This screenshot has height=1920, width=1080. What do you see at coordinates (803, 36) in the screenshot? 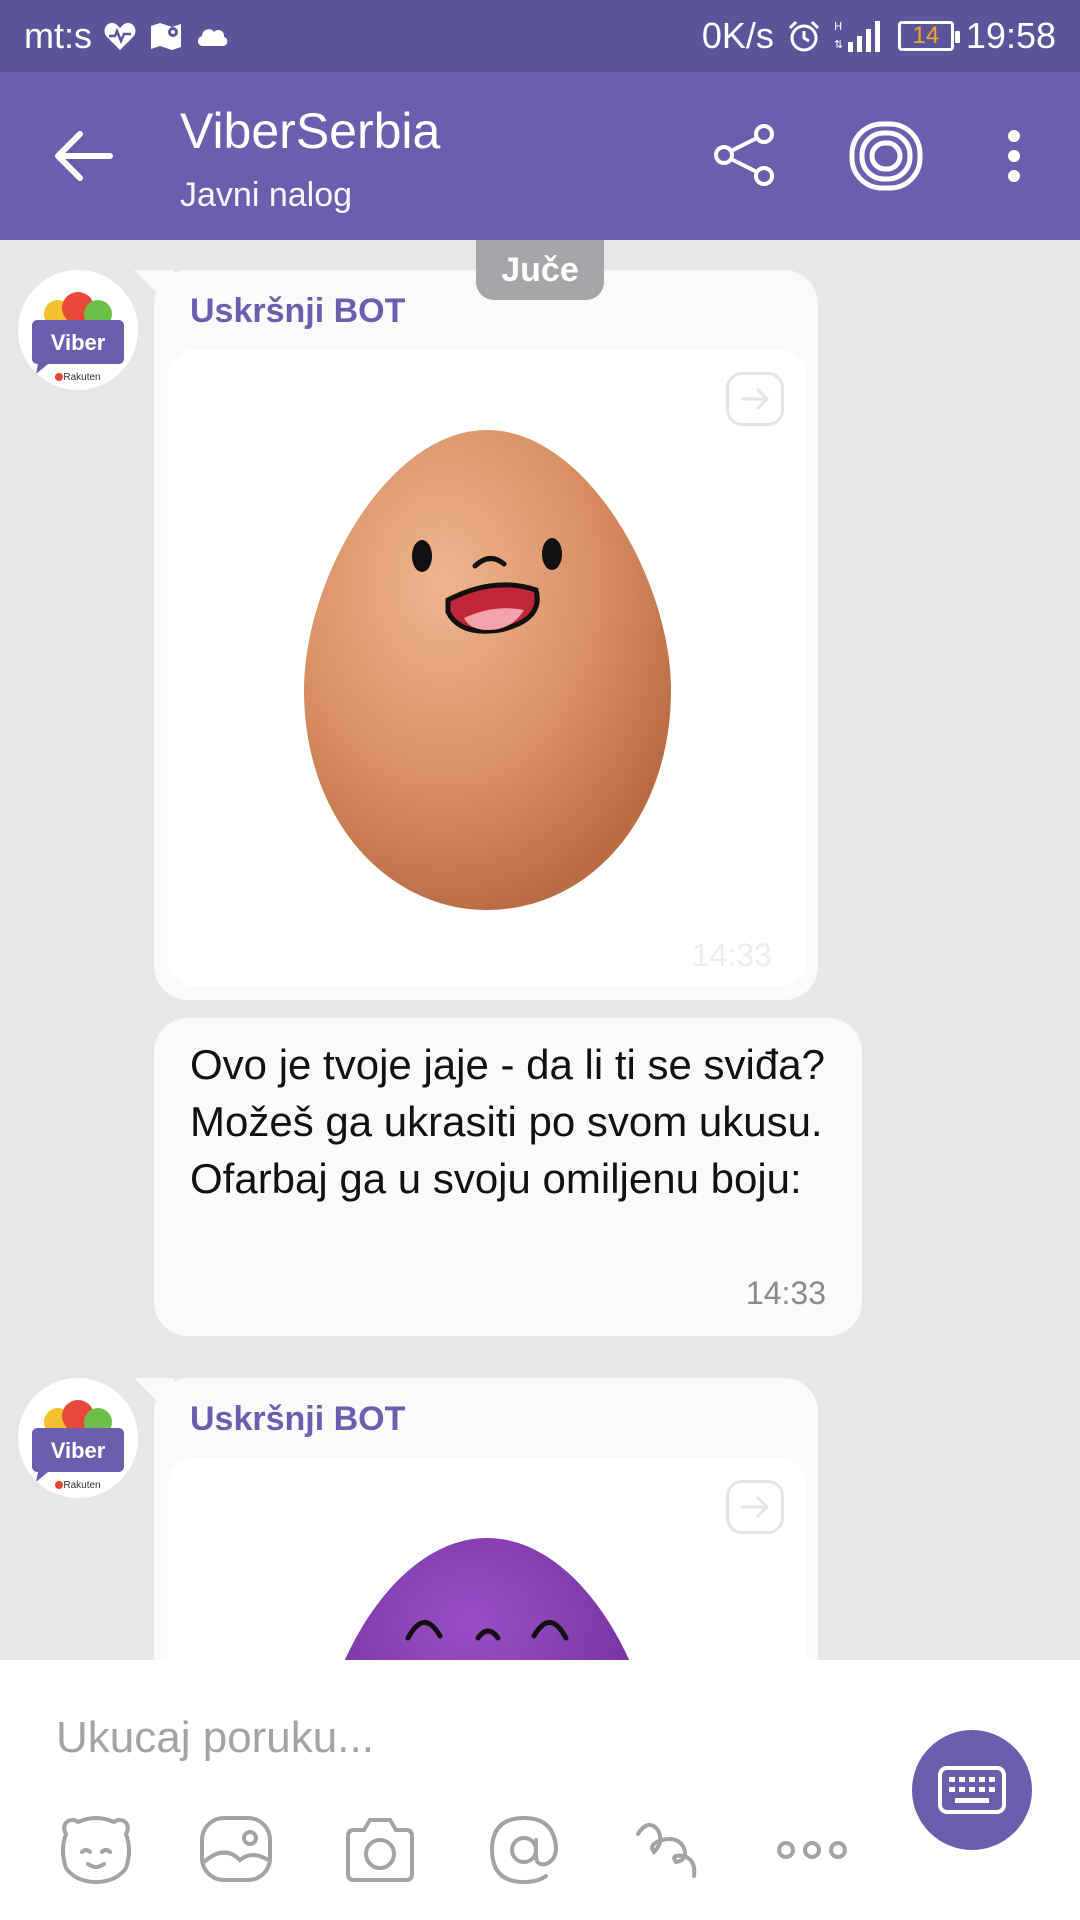
I see `alarm-icon` at bounding box center [803, 36].